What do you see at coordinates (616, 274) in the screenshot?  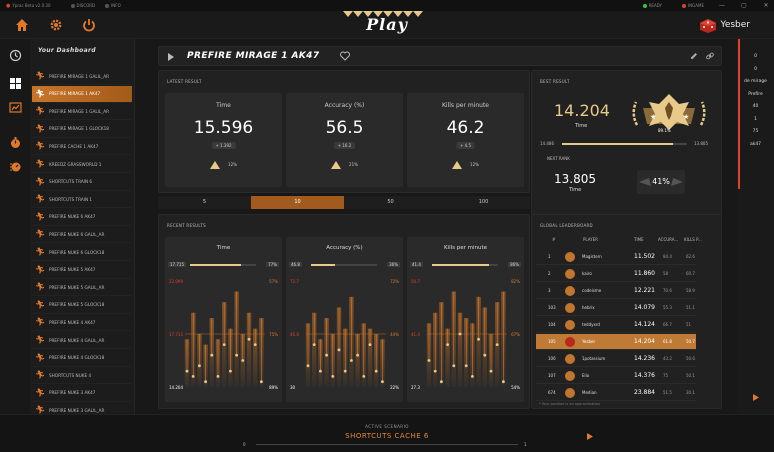 I see `leaderboard-row: 2 kairo 11.860 58 60.7` at bounding box center [616, 274].